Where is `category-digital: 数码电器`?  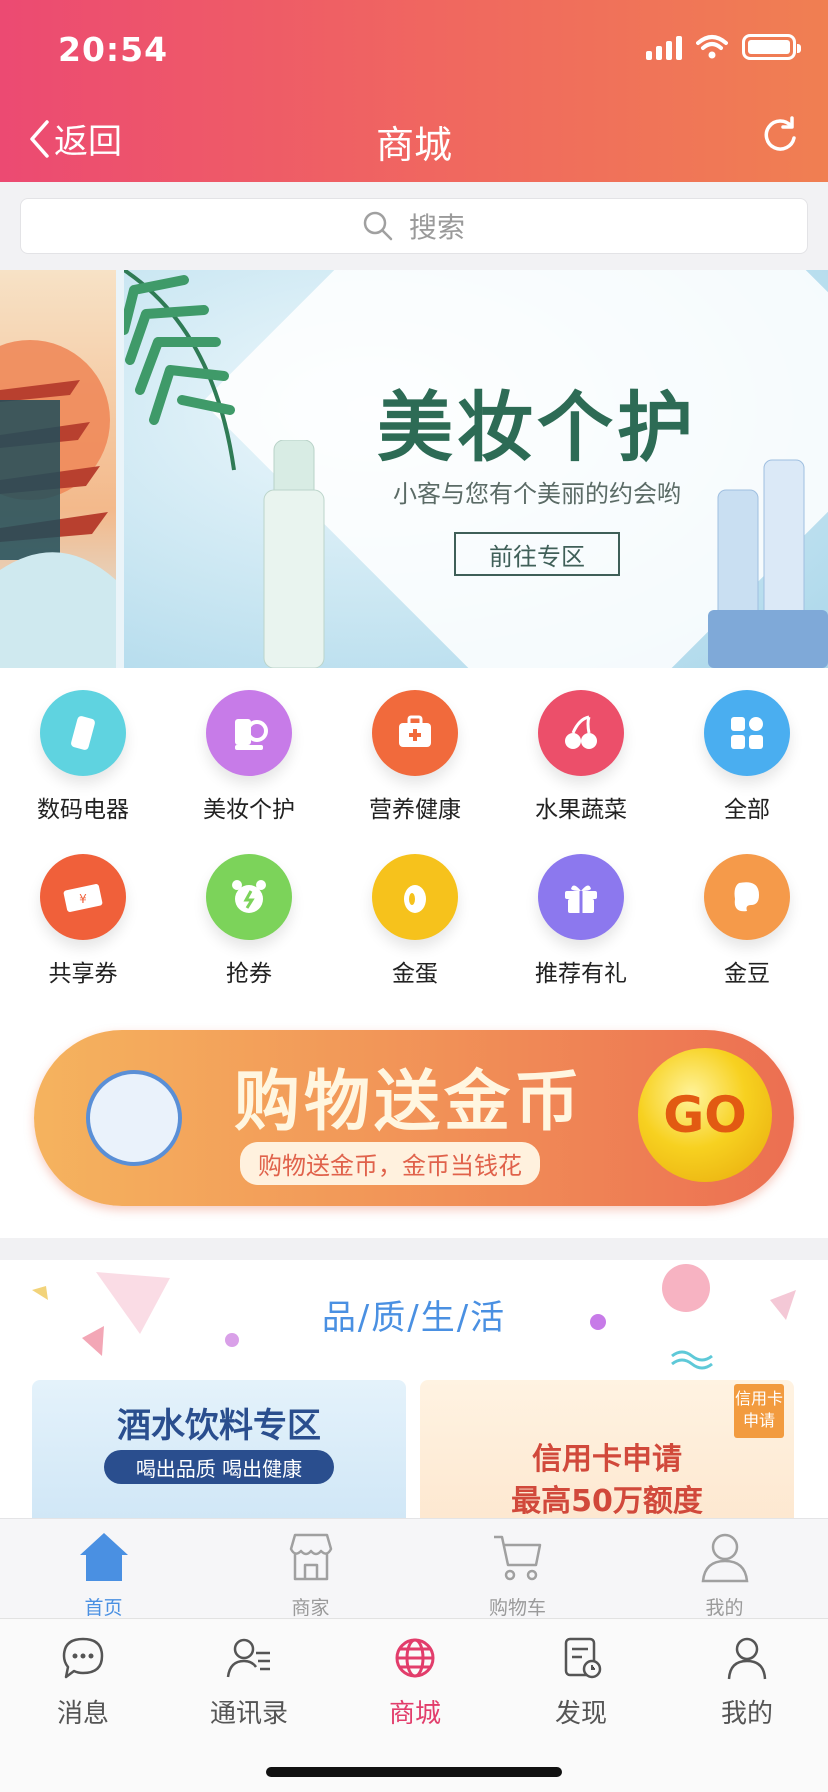
category-digital: 数码电器 is located at coordinates (83, 745).